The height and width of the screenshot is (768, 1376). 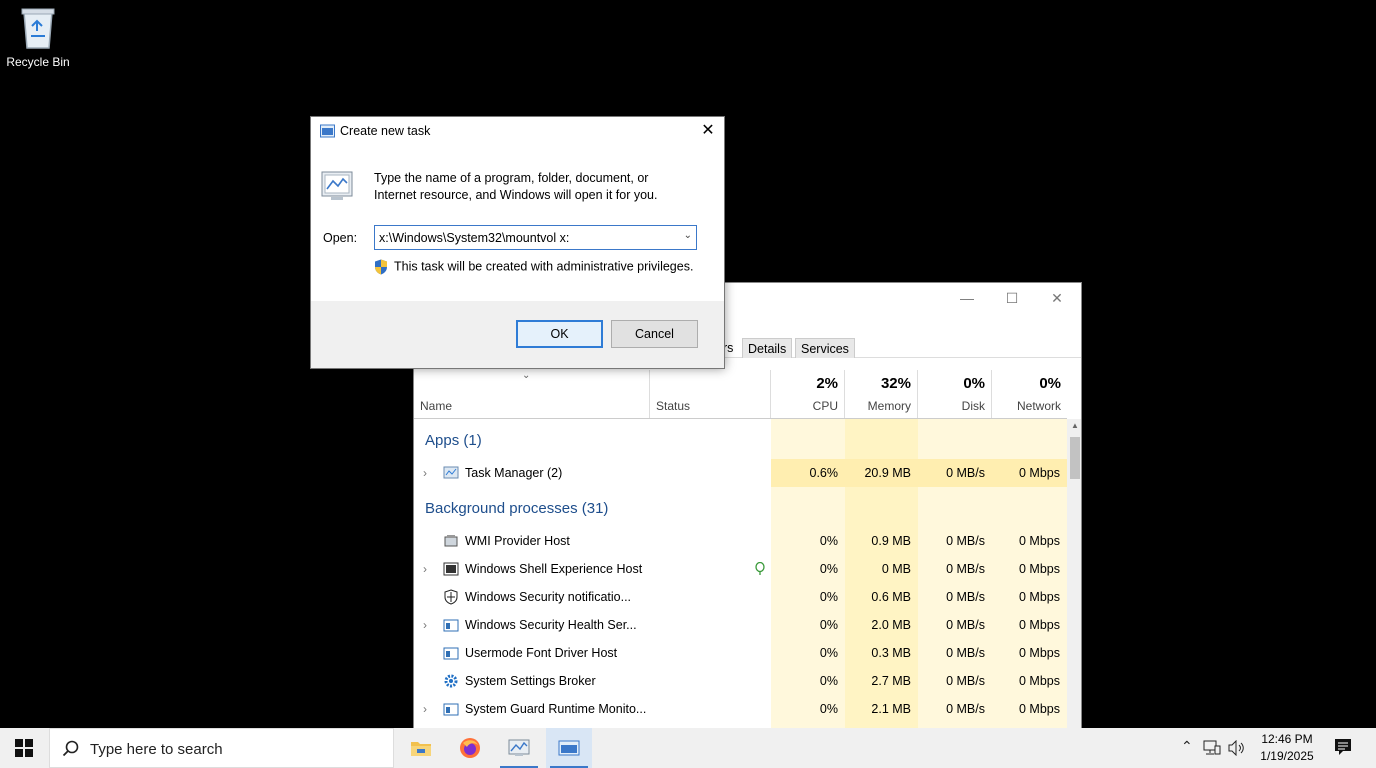 What do you see at coordinates (1029, 394) in the screenshot?
I see `column-network: 0% Network` at bounding box center [1029, 394].